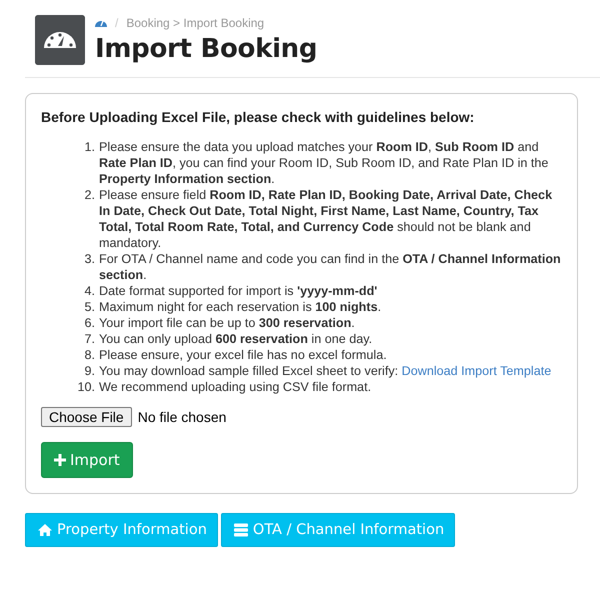 The height and width of the screenshot is (590, 600). What do you see at coordinates (89, 339) in the screenshot?
I see `list-number: 7.` at bounding box center [89, 339].